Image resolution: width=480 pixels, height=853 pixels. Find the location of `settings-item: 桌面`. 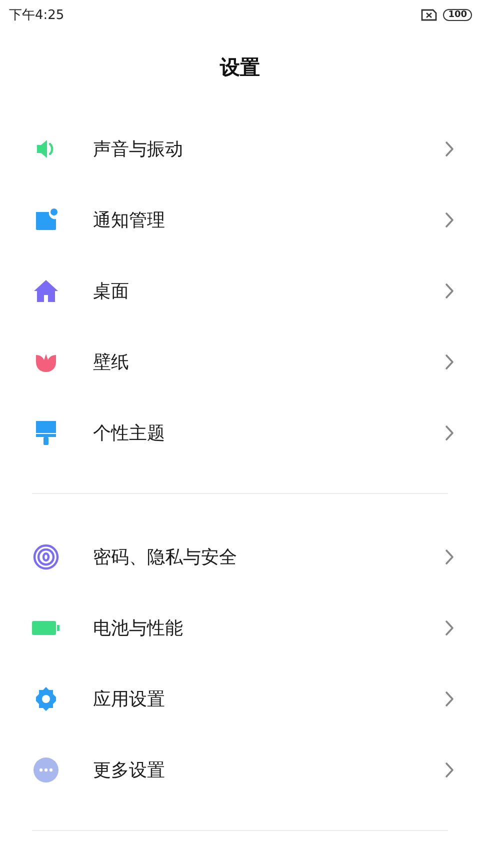

settings-item: 桌面 is located at coordinates (240, 290).